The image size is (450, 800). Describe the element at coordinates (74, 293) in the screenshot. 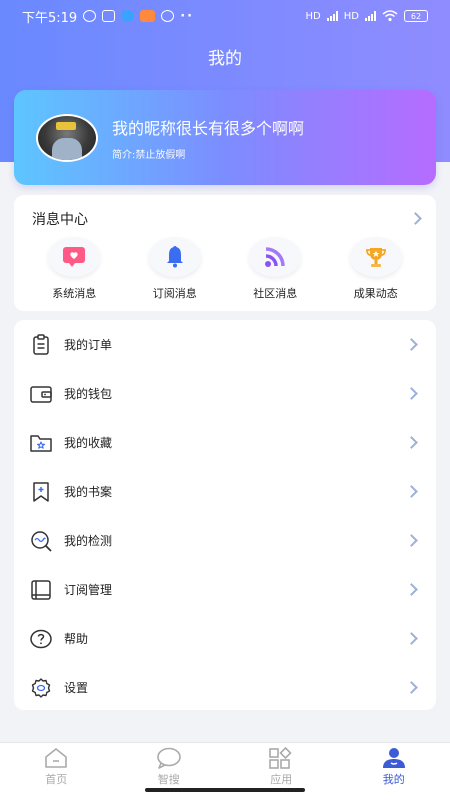

I see `message-item-label: 系统消息` at that location.